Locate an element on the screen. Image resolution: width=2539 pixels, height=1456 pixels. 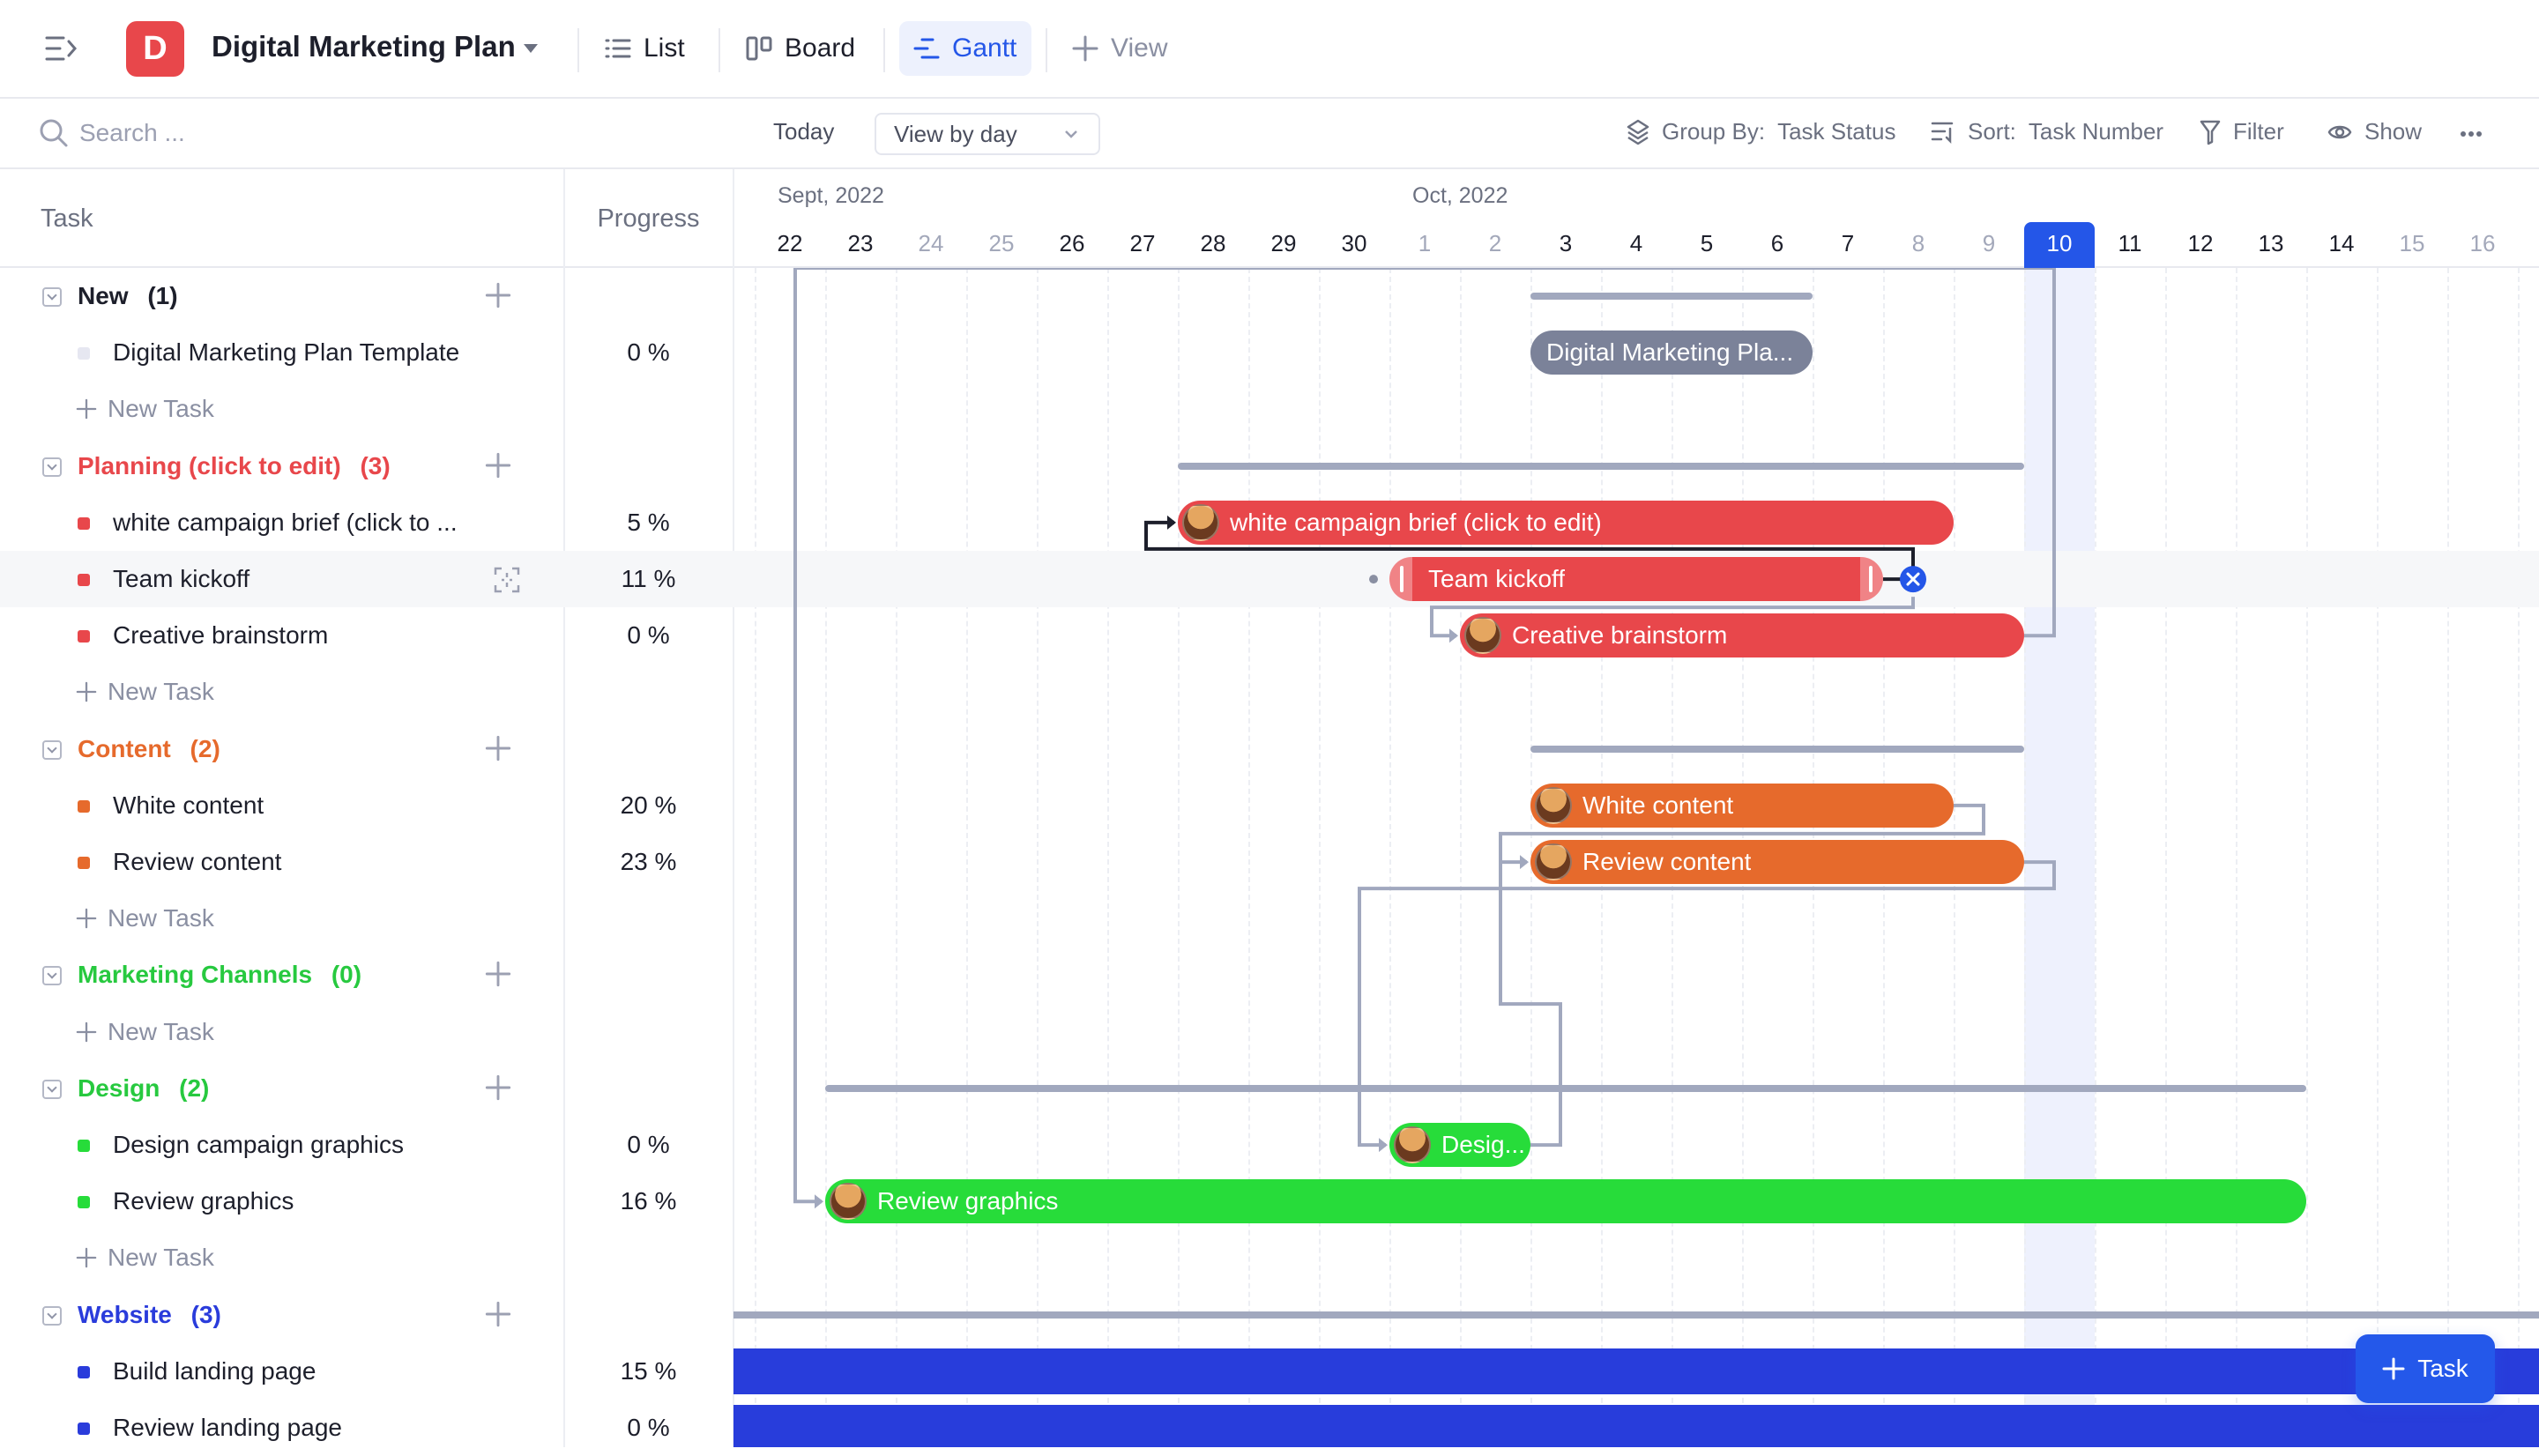
title-dropdown-icon is located at coordinates (531, 48).